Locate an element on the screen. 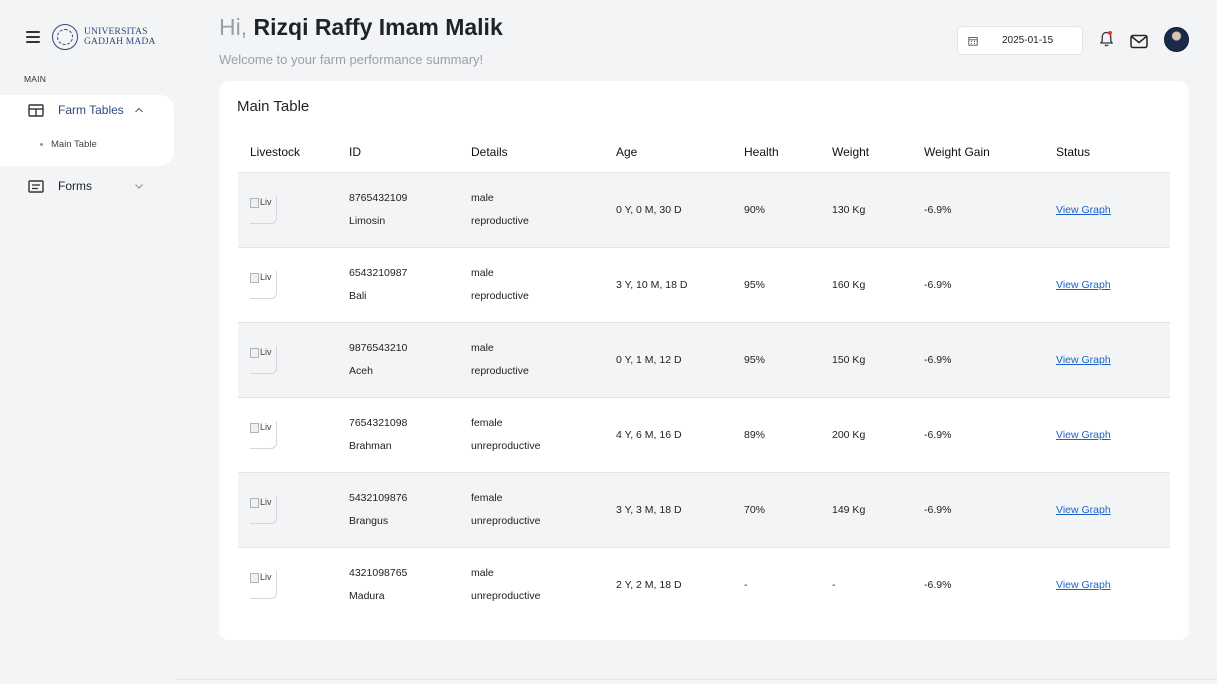  column-header-age: Age is located at coordinates (627, 152).